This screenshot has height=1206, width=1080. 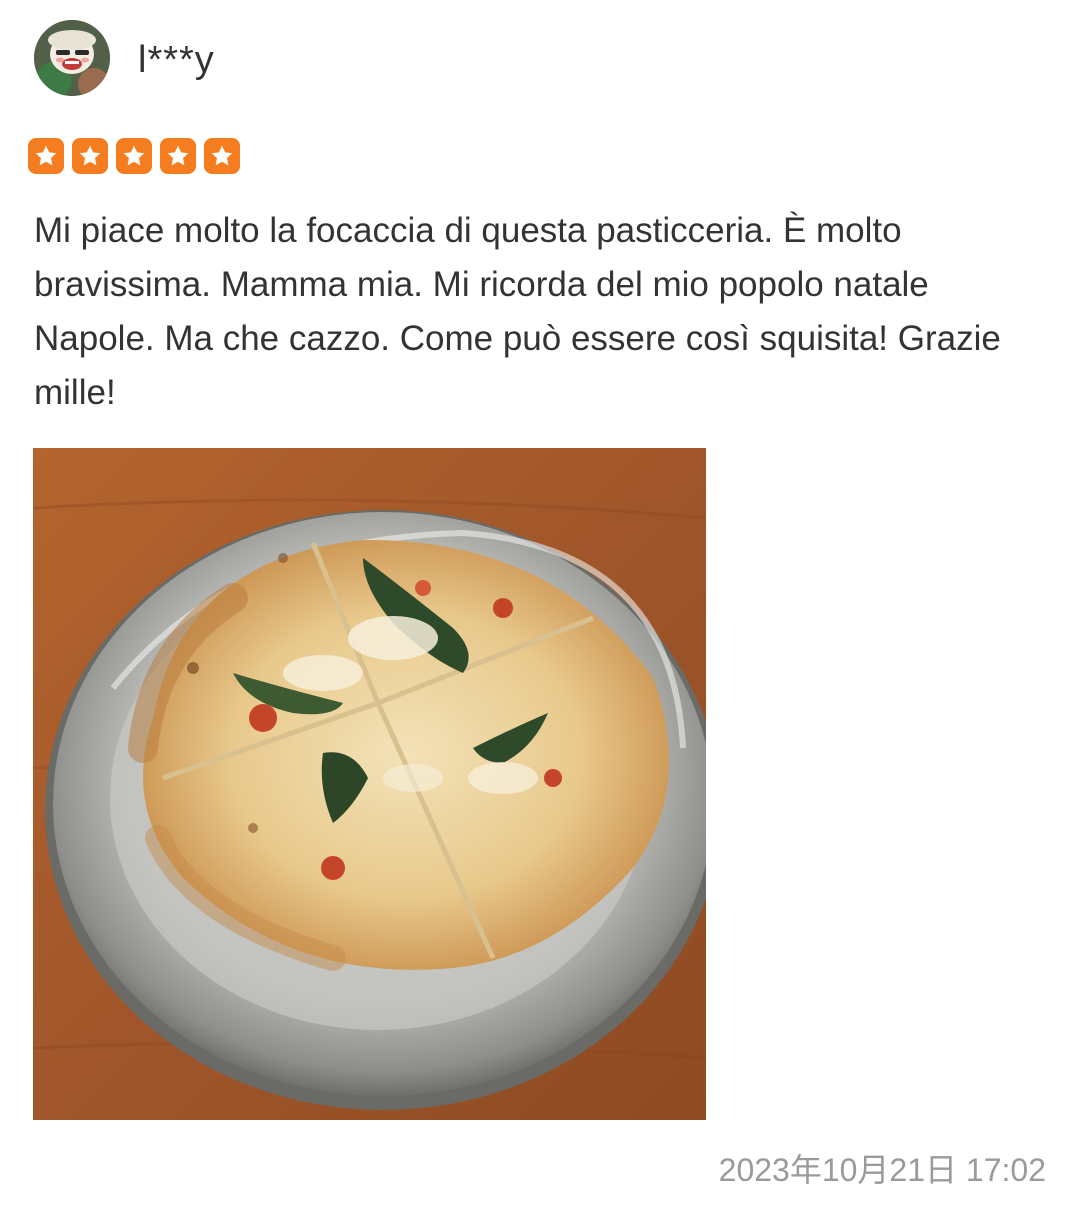 I want to click on star-rating, so click(x=134, y=156).